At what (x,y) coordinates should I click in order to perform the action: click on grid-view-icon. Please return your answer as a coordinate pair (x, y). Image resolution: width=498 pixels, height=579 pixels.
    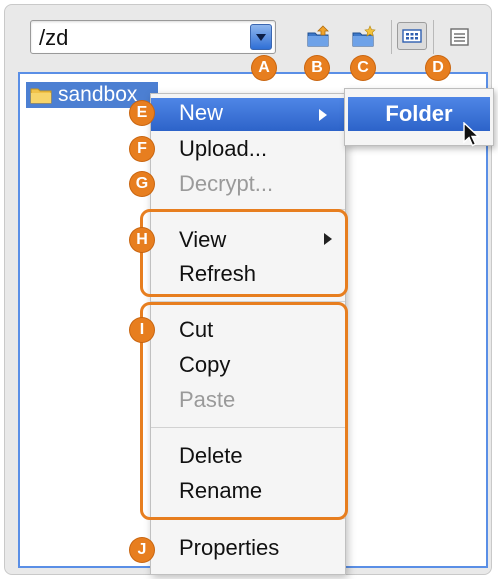
    Looking at the image, I should click on (412, 36).